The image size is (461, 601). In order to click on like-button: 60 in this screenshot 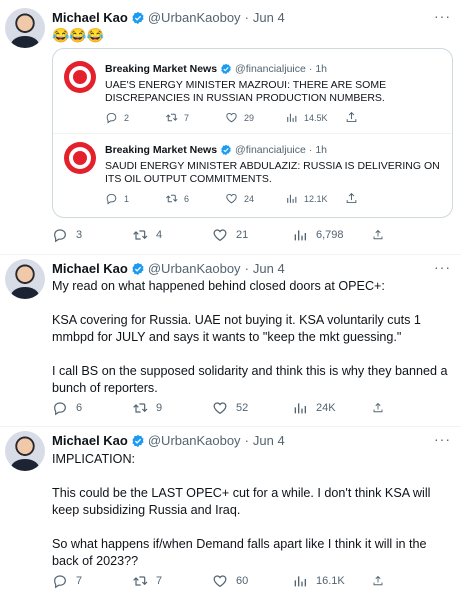, I will do `click(252, 581)`.